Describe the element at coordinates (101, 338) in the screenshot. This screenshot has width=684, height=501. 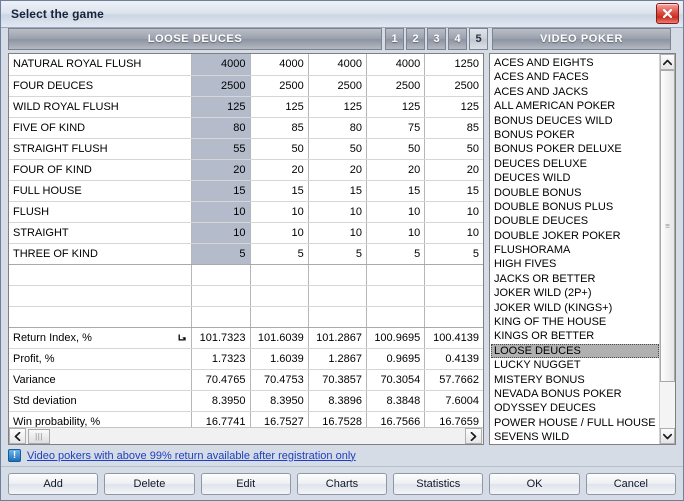
I see `stat-label-cell: Return Index, %` at that location.